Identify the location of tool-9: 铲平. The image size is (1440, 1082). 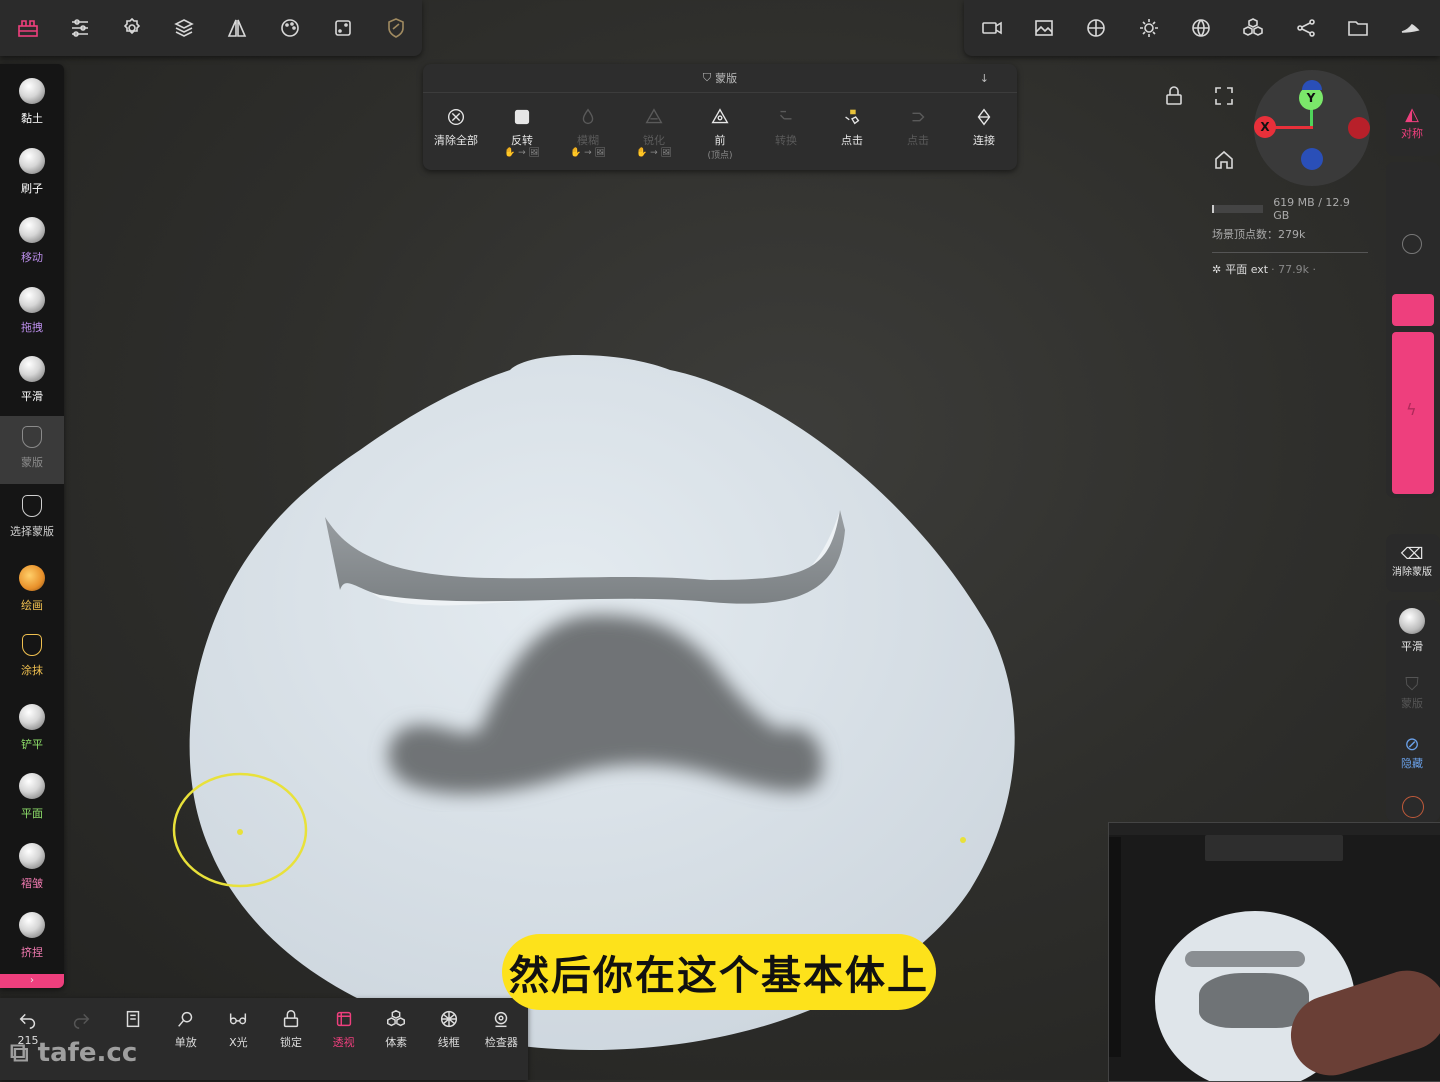
(32, 728).